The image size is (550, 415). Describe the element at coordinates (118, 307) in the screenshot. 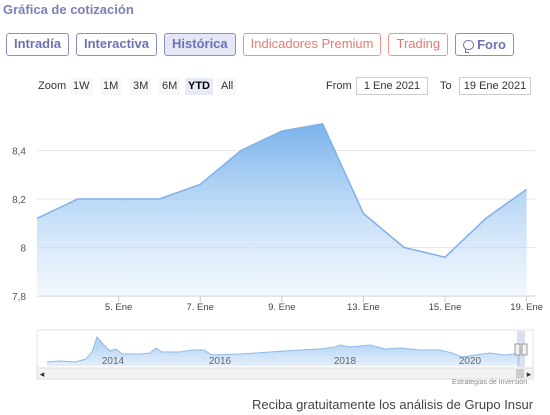

I see `x-tick-label: 5. Ene` at that location.